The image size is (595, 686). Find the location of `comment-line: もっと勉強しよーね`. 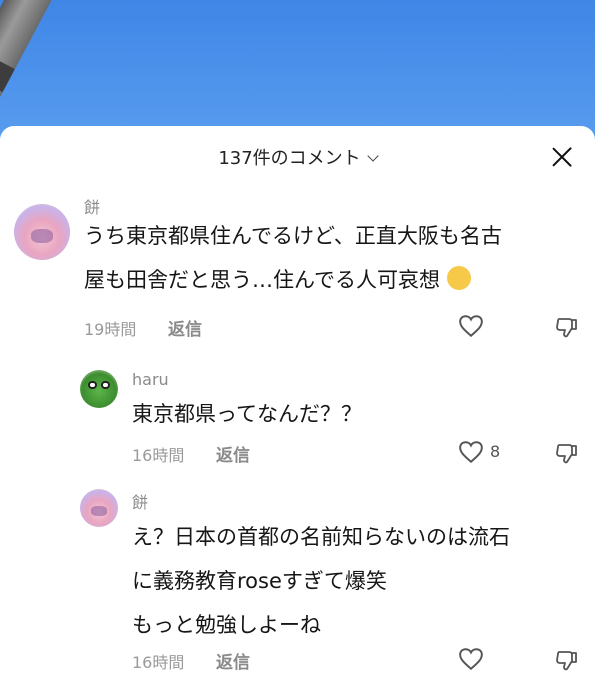

comment-line: もっと勉強しよーね is located at coordinates (226, 625).